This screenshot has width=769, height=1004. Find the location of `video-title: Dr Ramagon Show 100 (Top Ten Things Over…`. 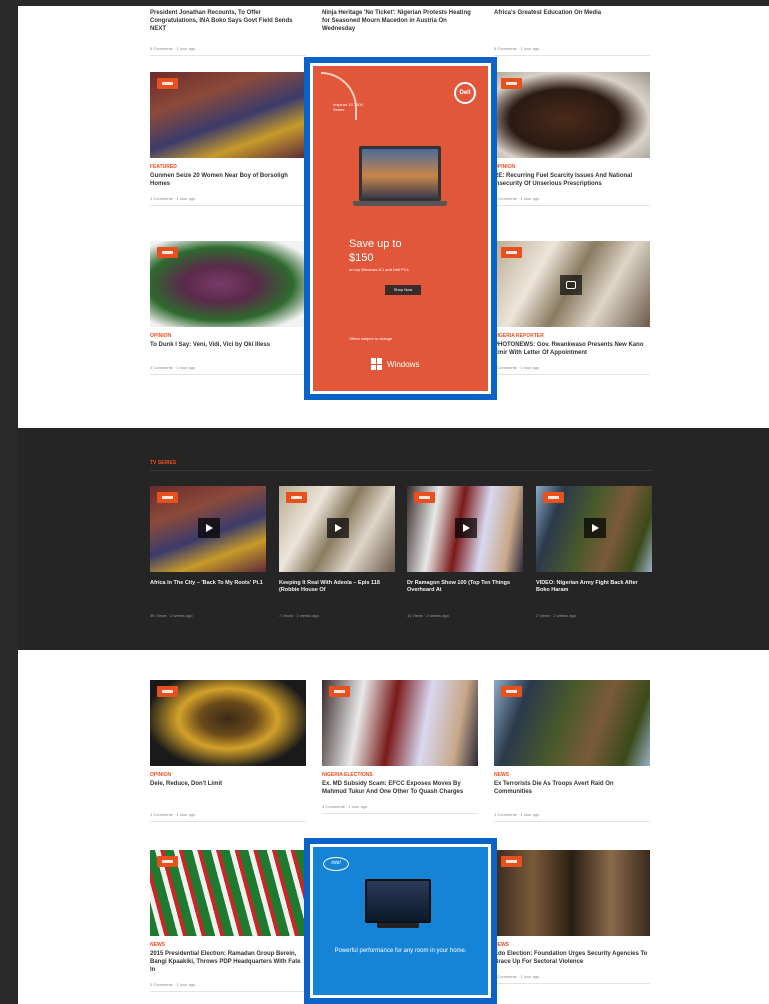

video-title: Dr Ramagon Show 100 (Top Ten Things Over… is located at coordinates (465, 587).